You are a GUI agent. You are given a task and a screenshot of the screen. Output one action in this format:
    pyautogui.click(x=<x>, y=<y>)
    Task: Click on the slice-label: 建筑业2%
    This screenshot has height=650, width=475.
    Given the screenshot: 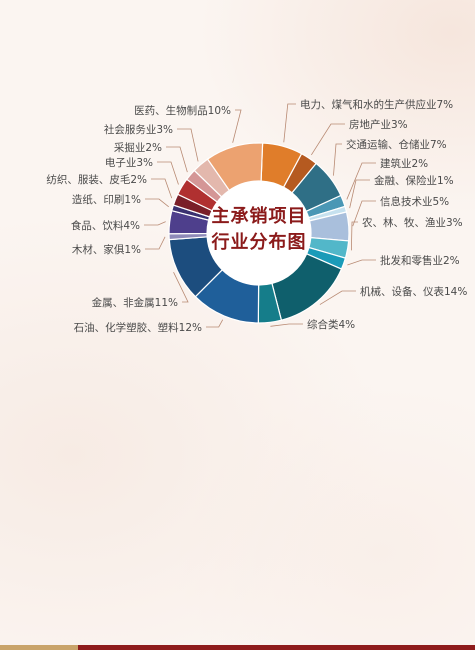 What is the action you would take?
    pyautogui.click(x=404, y=163)
    